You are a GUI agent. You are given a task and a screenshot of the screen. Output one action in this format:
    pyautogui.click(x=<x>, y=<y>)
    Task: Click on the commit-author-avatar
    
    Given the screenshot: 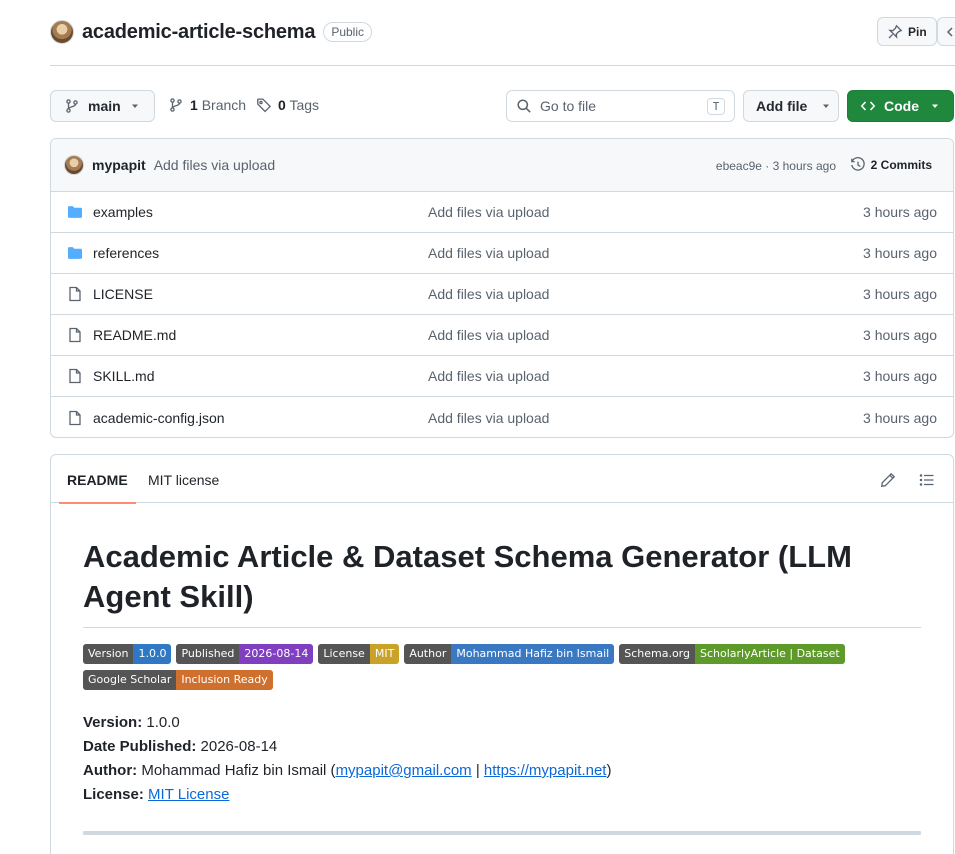 What is the action you would take?
    pyautogui.click(x=74, y=165)
    